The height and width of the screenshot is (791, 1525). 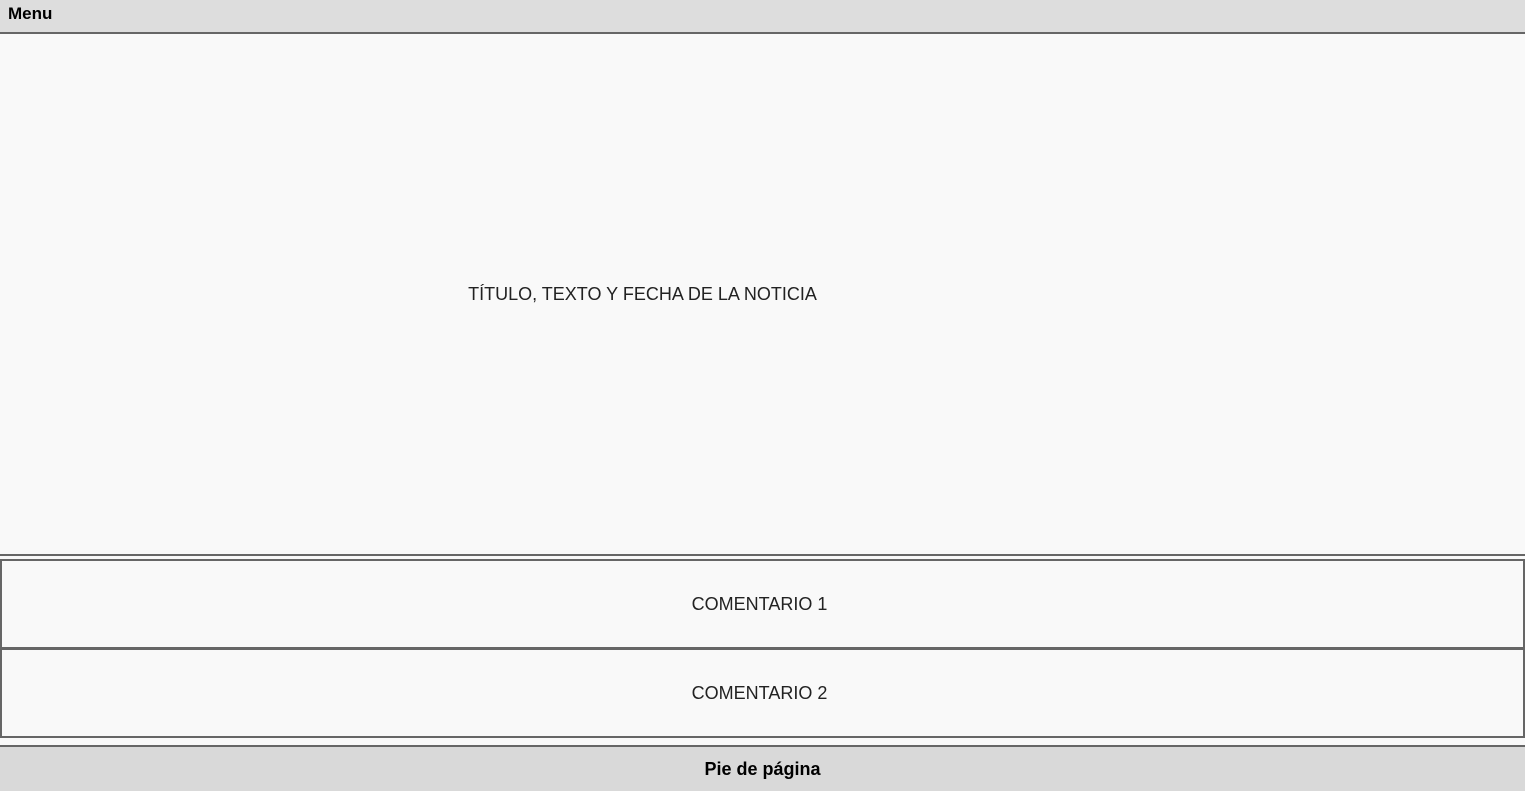 I want to click on comment-label-2: COMENTARIO 2, so click(x=759, y=692).